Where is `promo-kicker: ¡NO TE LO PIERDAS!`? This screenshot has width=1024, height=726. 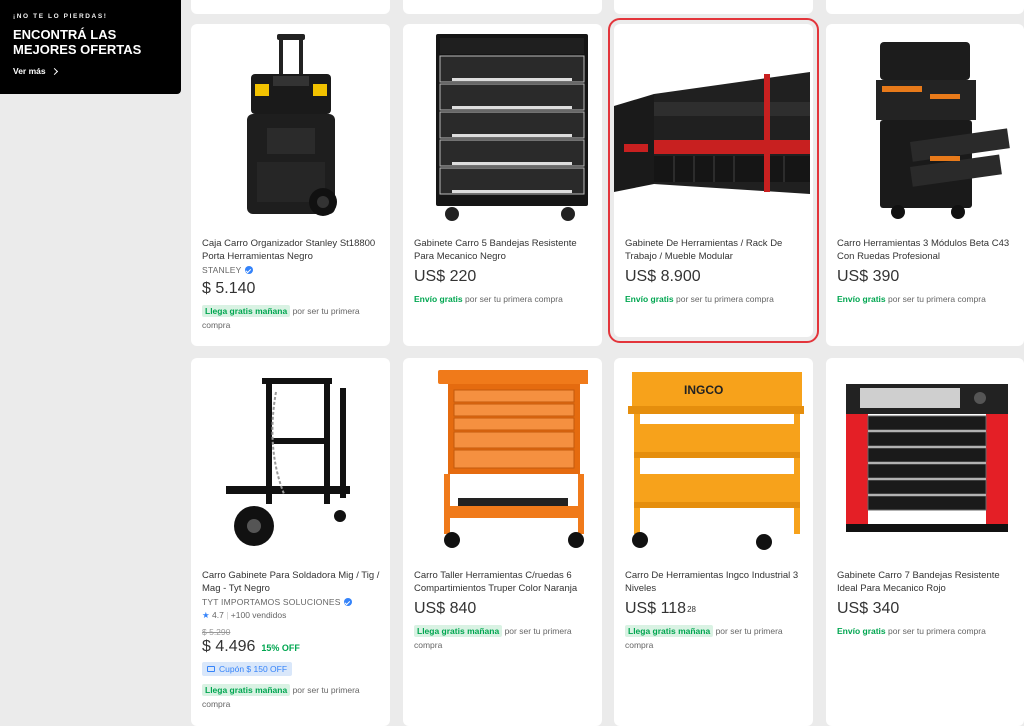
promo-kicker: ¡NO TE LO PIERDAS! is located at coordinates (60, 16).